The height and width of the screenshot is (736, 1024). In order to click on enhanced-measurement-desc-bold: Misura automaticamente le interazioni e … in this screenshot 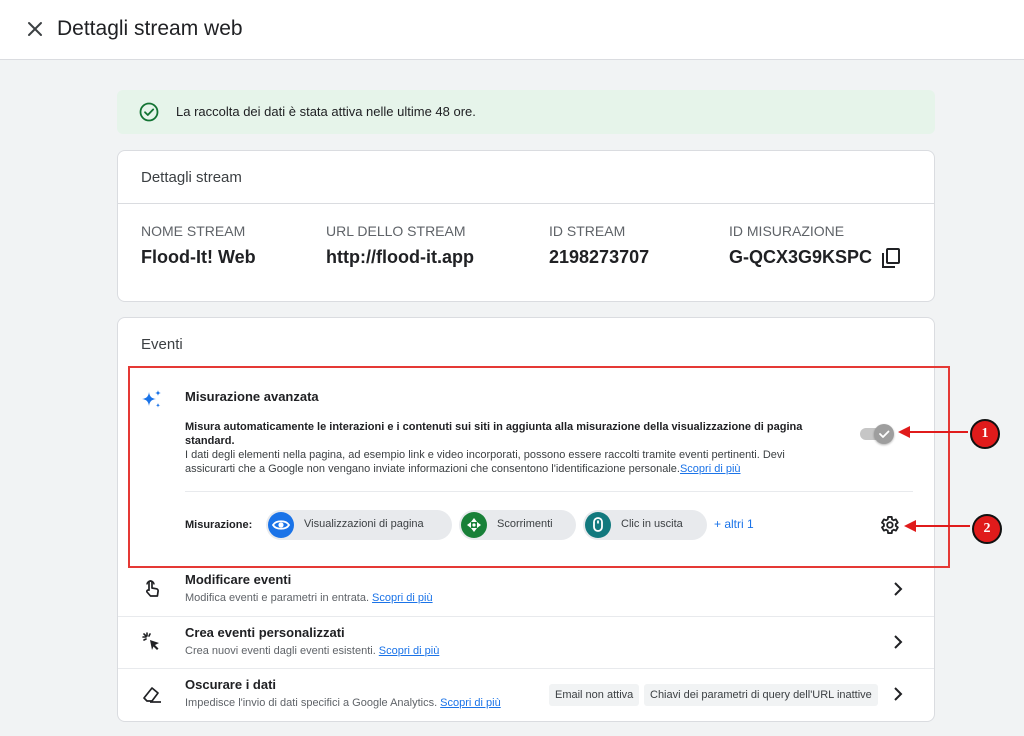, I will do `click(494, 434)`.